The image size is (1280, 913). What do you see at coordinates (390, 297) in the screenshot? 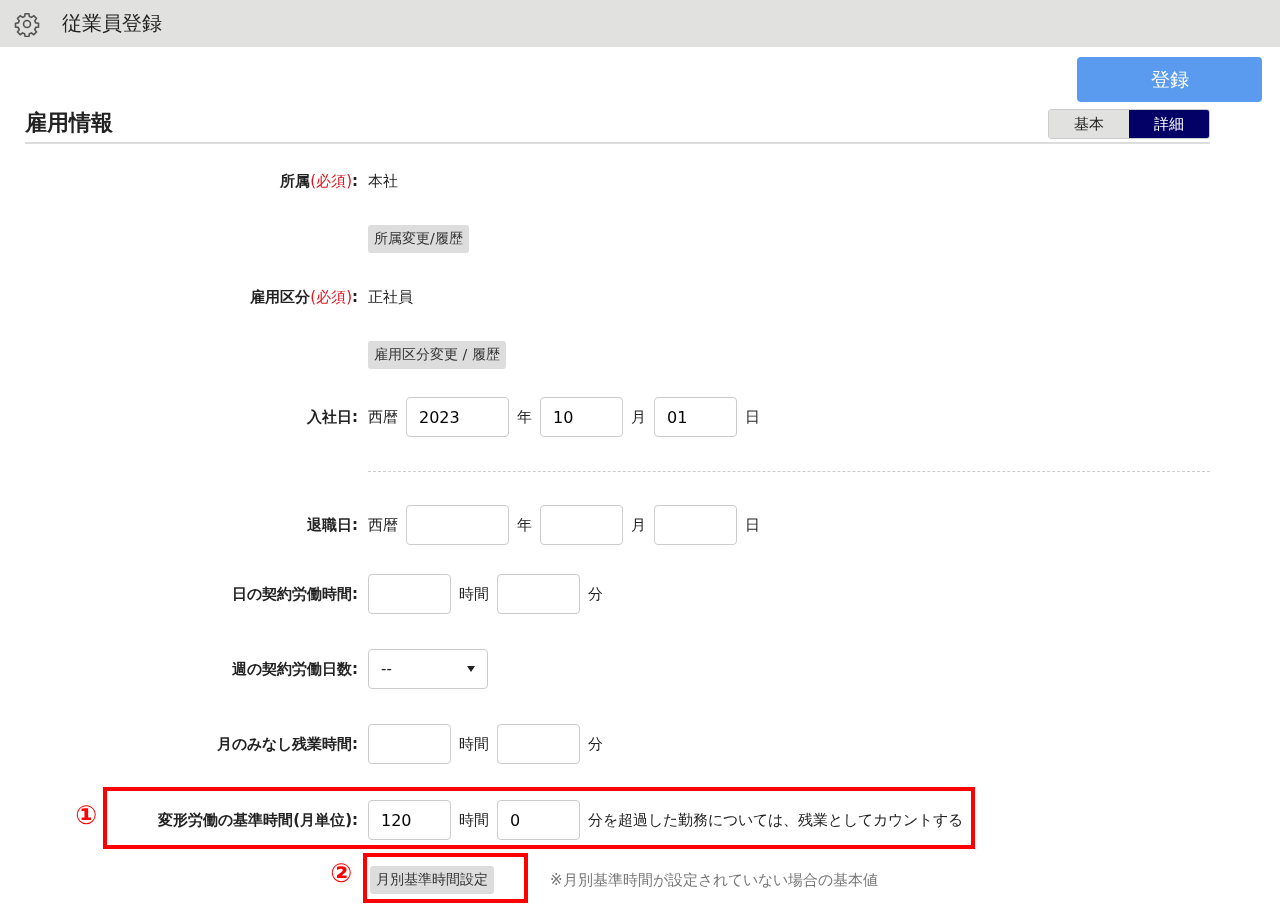
I see `field-value: 正社員` at bounding box center [390, 297].